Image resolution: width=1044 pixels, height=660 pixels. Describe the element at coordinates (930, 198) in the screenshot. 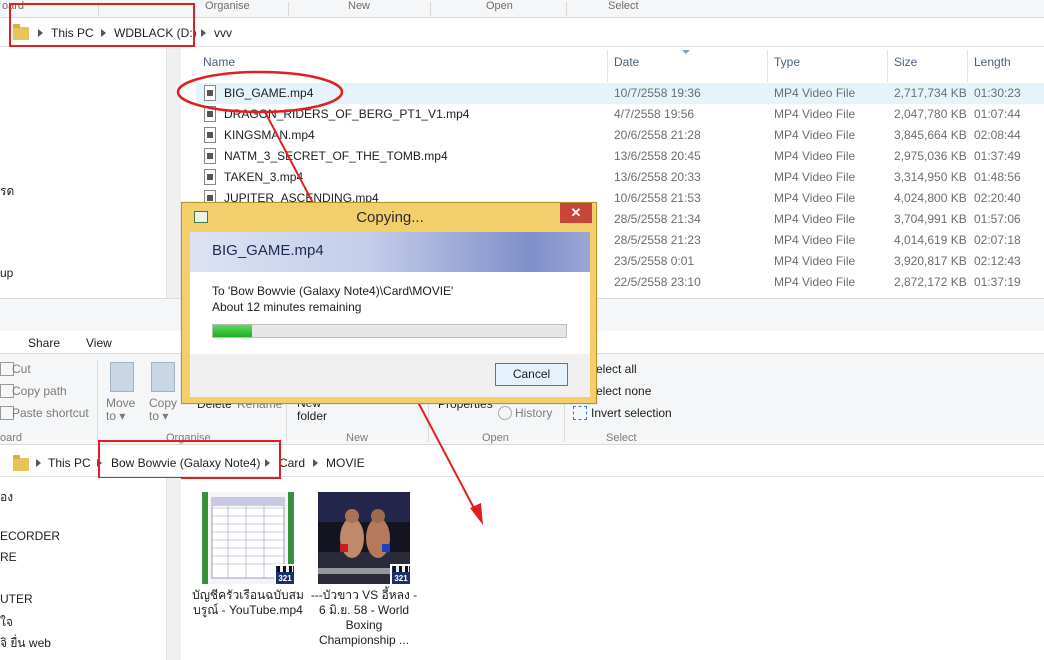

I see `file-size: 4,024,800 KB` at that location.